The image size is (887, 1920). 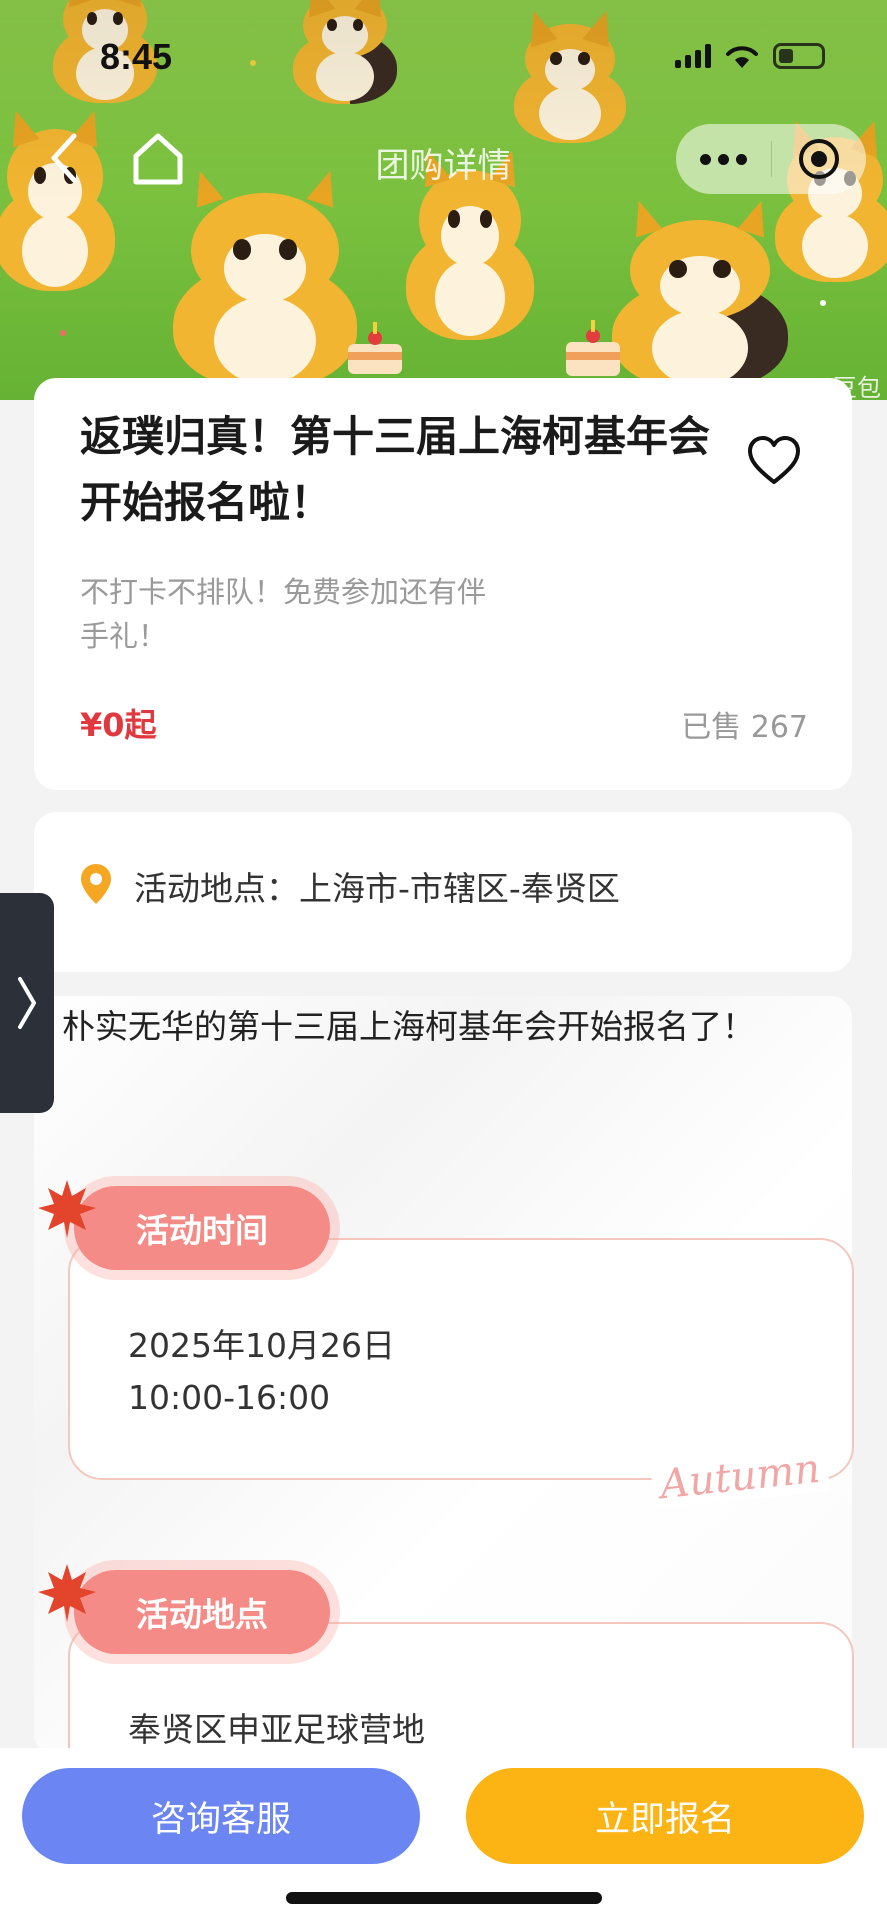 I want to click on target-icon, so click(x=819, y=159).